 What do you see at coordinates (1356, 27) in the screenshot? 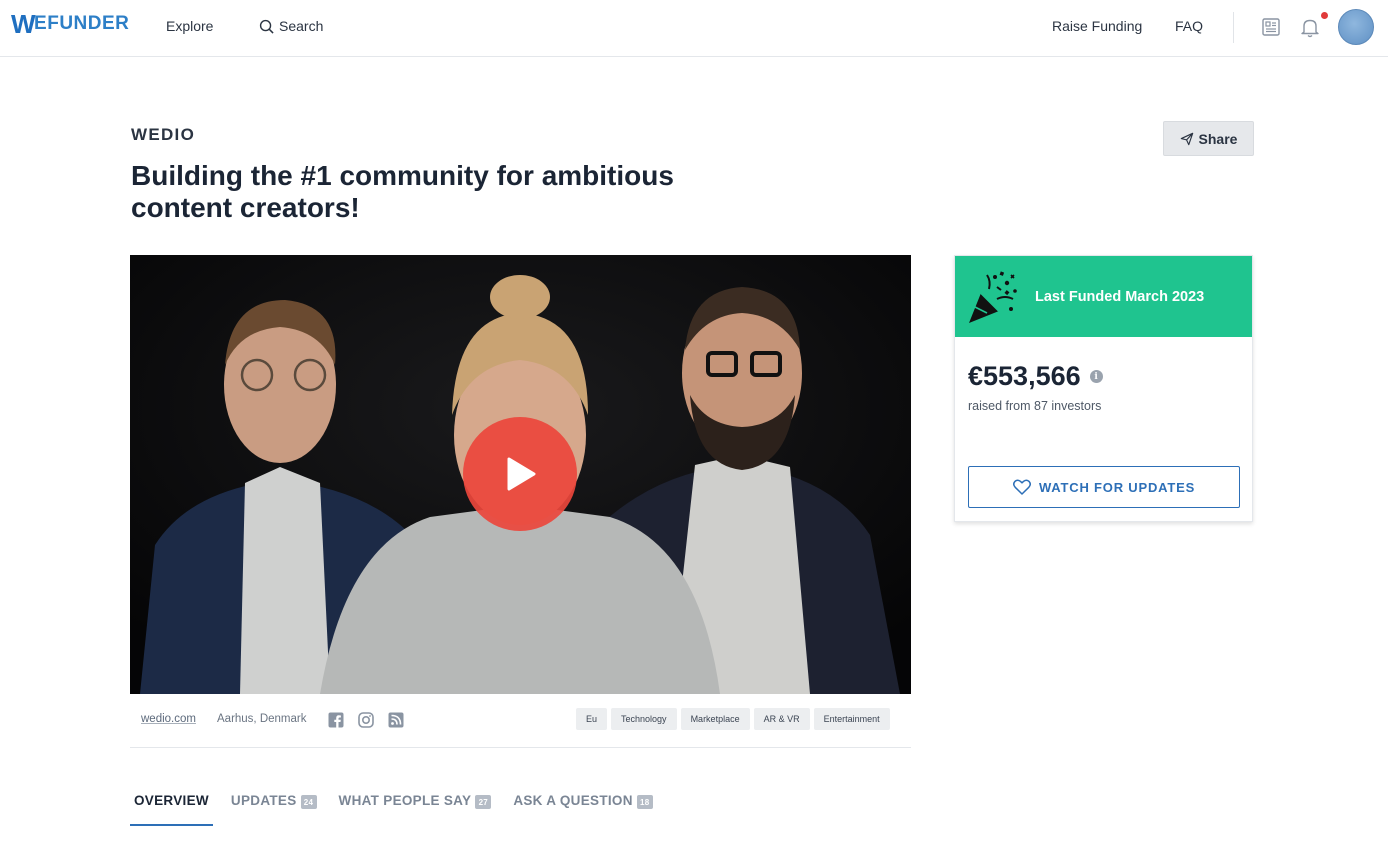
I see `user-avatar` at bounding box center [1356, 27].